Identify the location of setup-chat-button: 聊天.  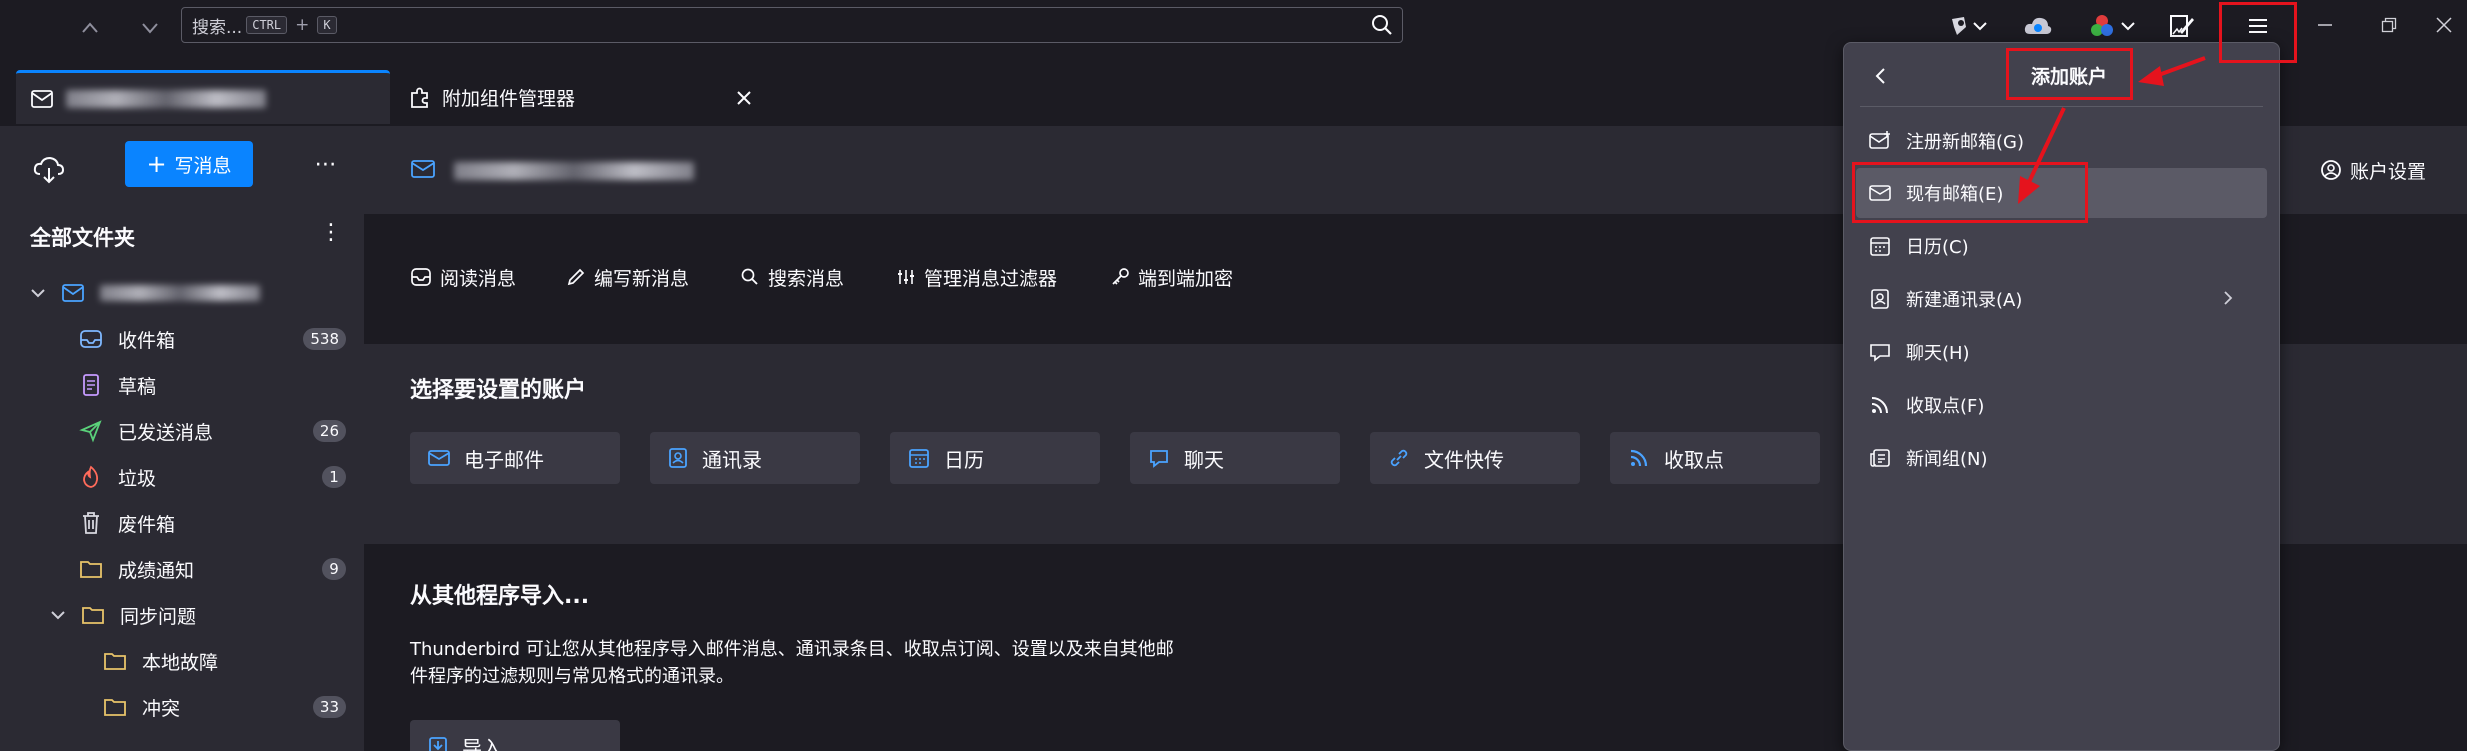
(1235, 458).